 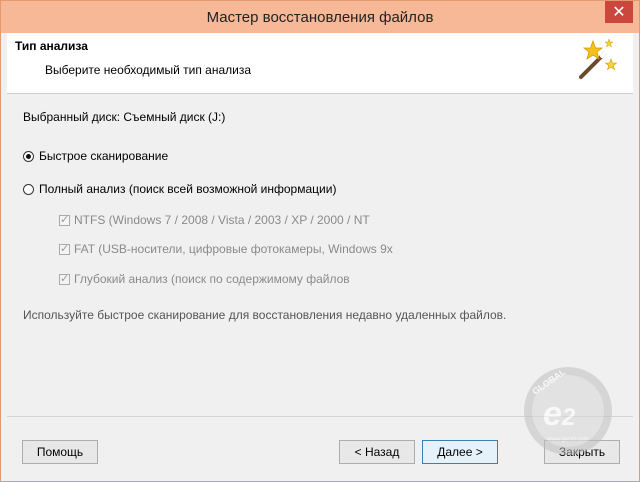 I want to click on window-title: Мастер восстановления файлов, so click(x=320, y=17).